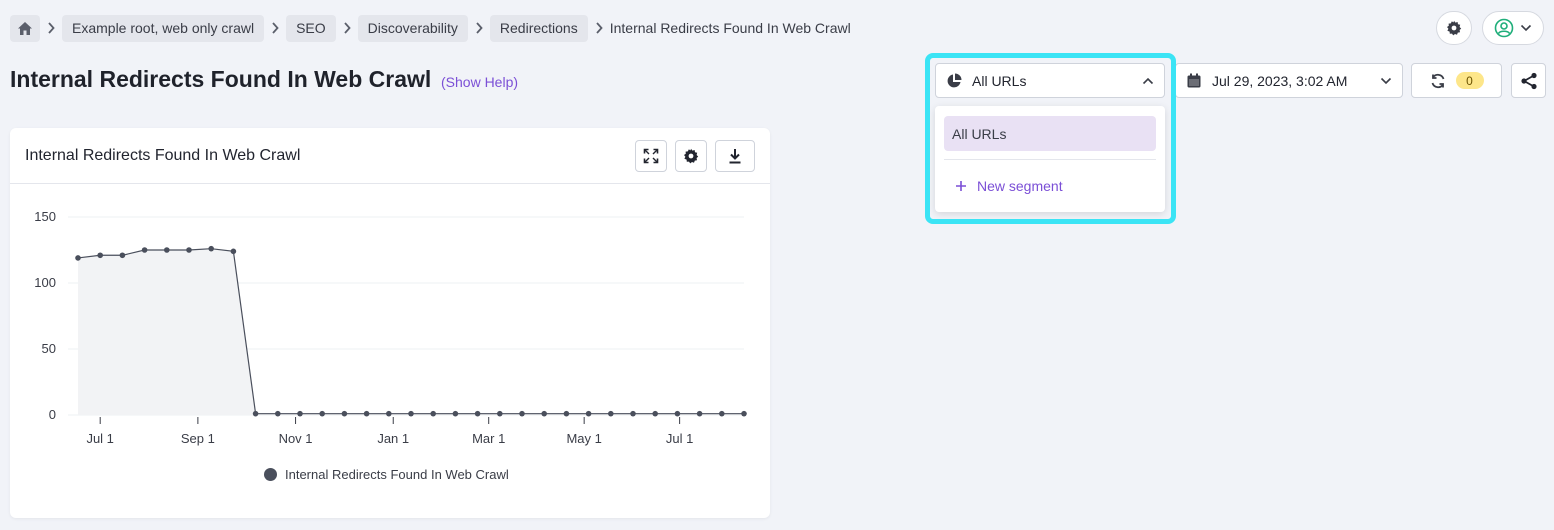 This screenshot has width=1554, height=530. Describe the element at coordinates (49, 348) in the screenshot. I see `y-tick-label: 50` at that location.